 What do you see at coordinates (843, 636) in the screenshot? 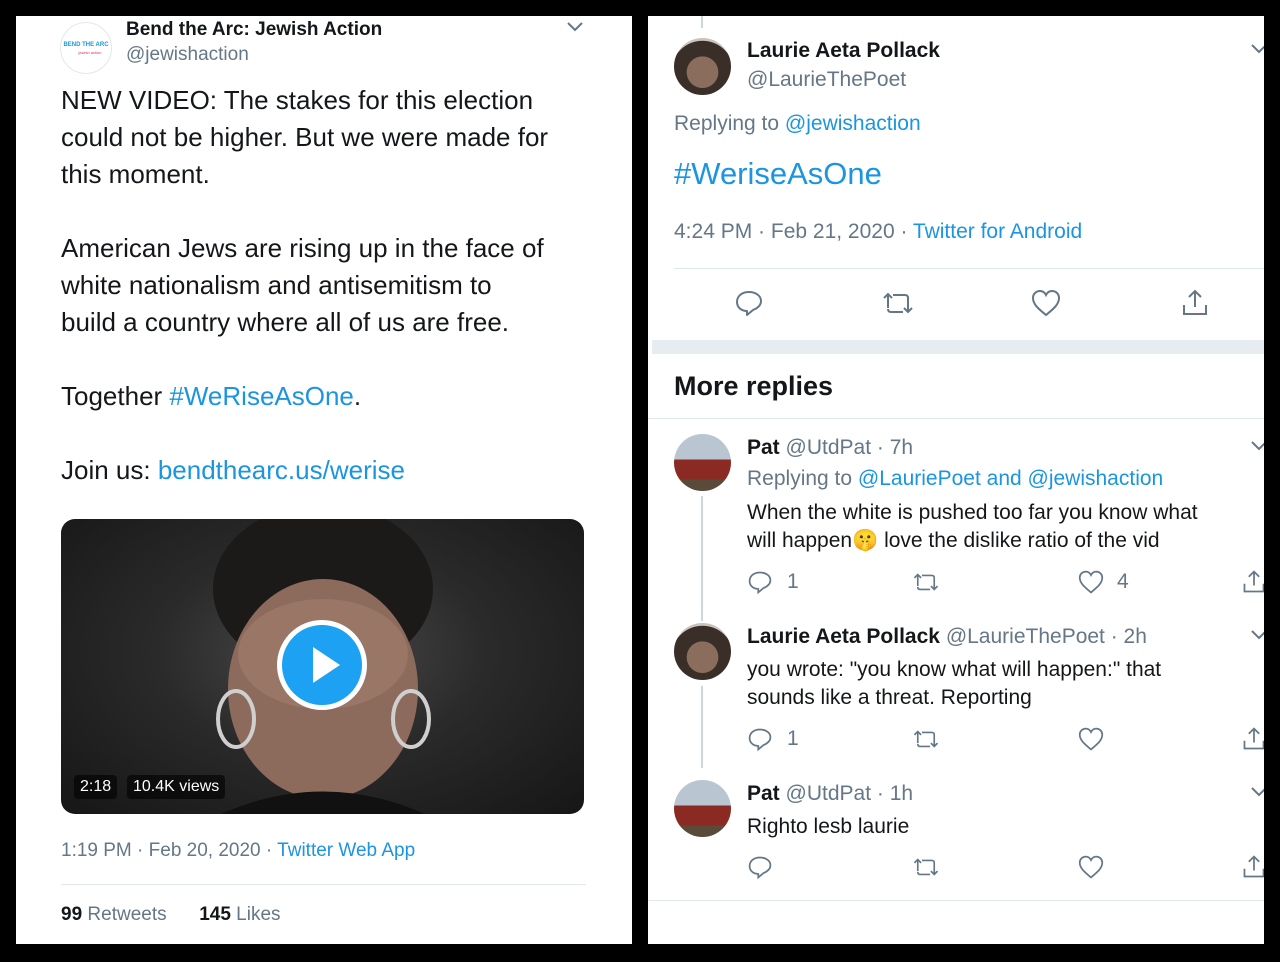
I see `reply-author-name: Laurie Aeta Pollack` at bounding box center [843, 636].